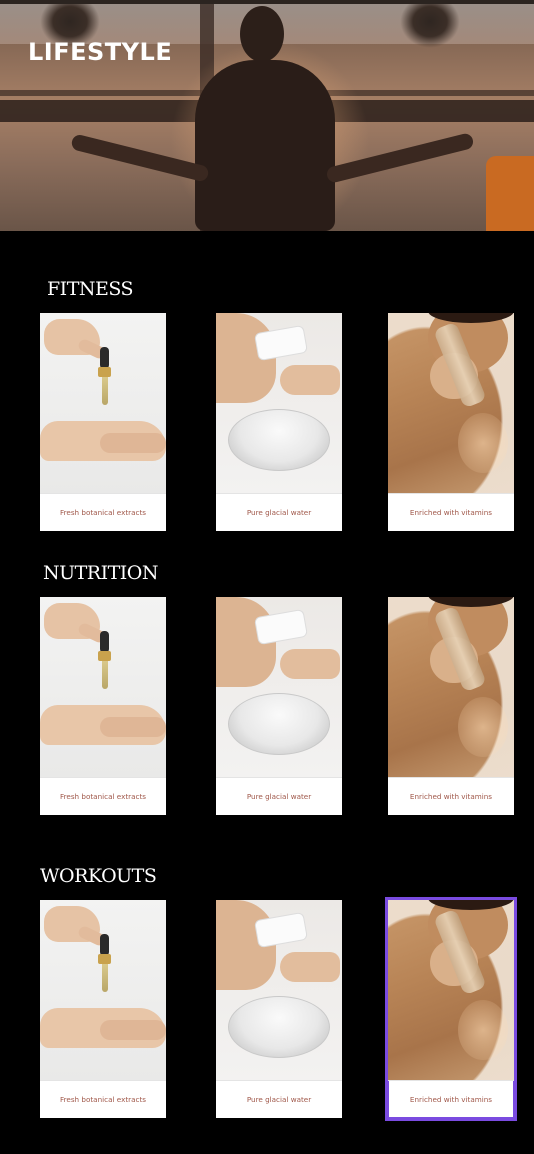 This screenshot has width=534, height=1154. I want to click on orange-object, so click(510, 193).